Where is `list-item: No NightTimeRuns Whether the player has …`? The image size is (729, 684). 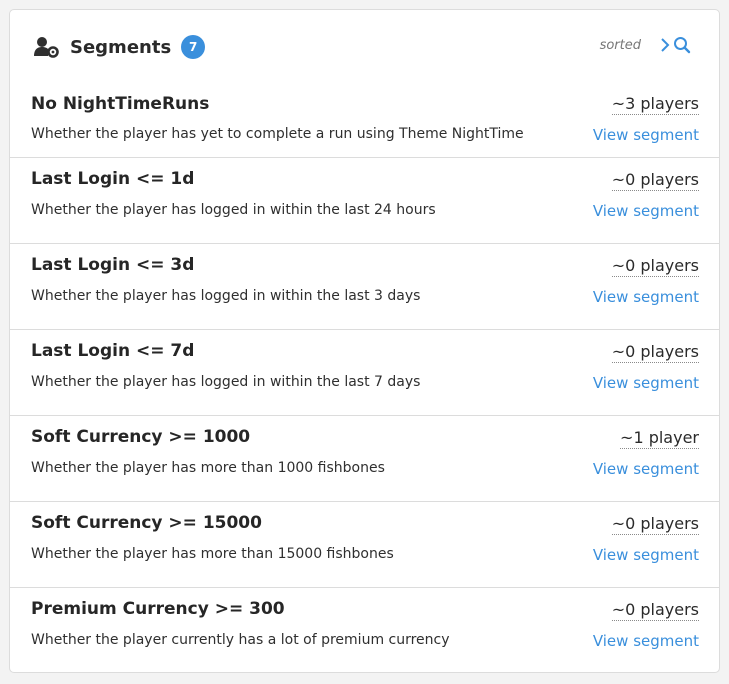
list-item: No NightTimeRuns Whether the player has … is located at coordinates (364, 119).